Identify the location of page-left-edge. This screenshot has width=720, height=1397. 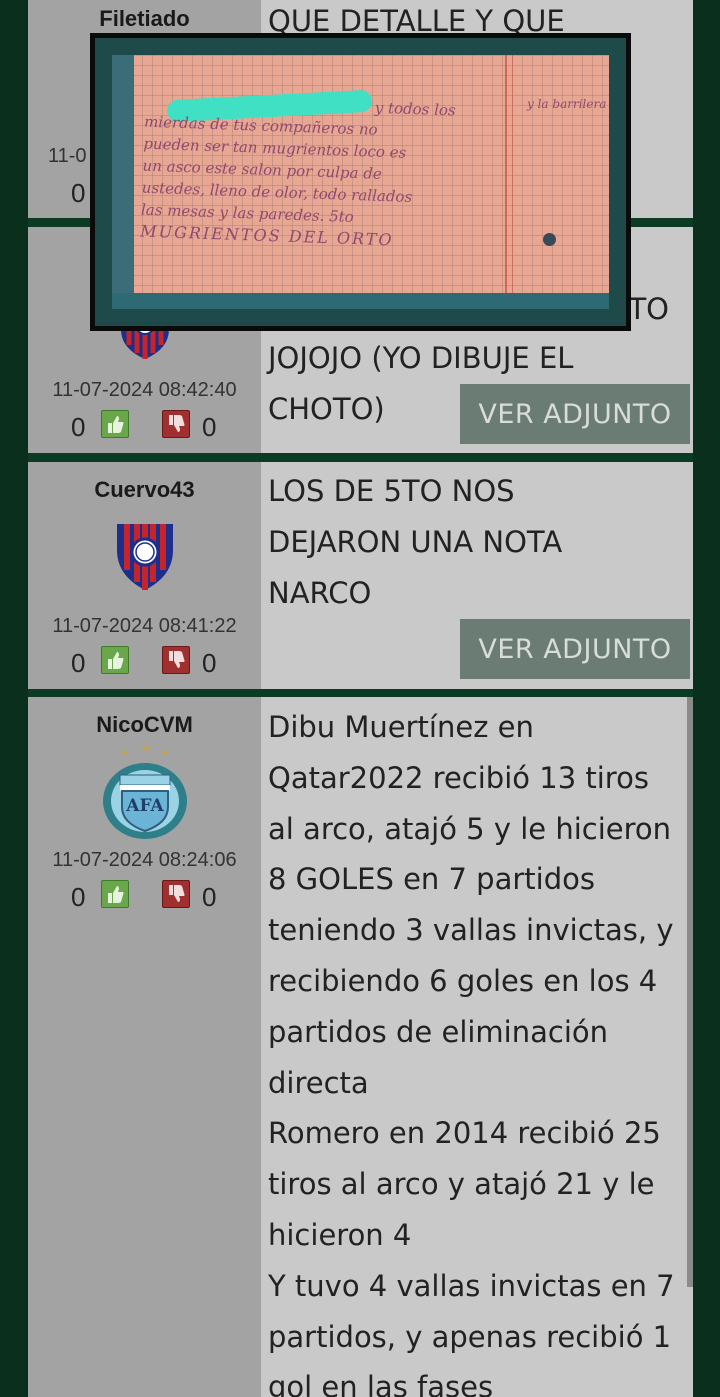
(14, 698).